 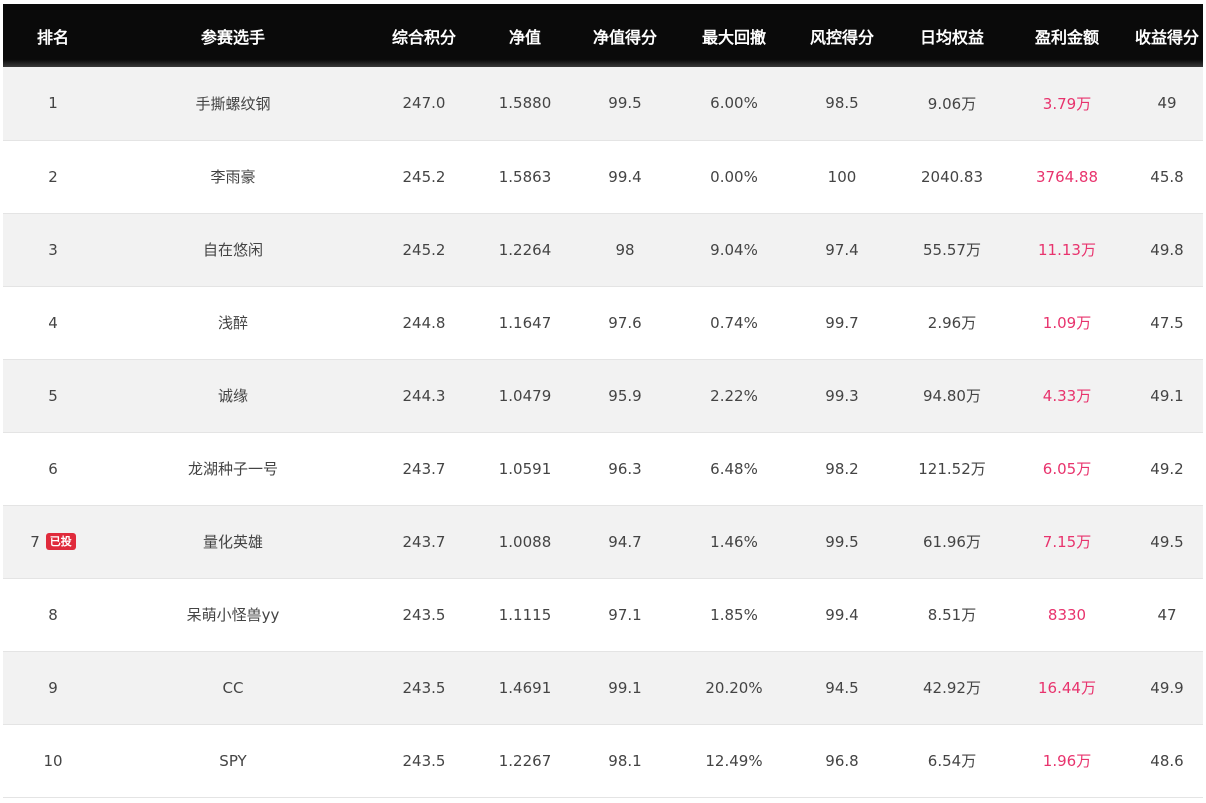 I want to click on rank-number: 8, so click(x=53, y=614).